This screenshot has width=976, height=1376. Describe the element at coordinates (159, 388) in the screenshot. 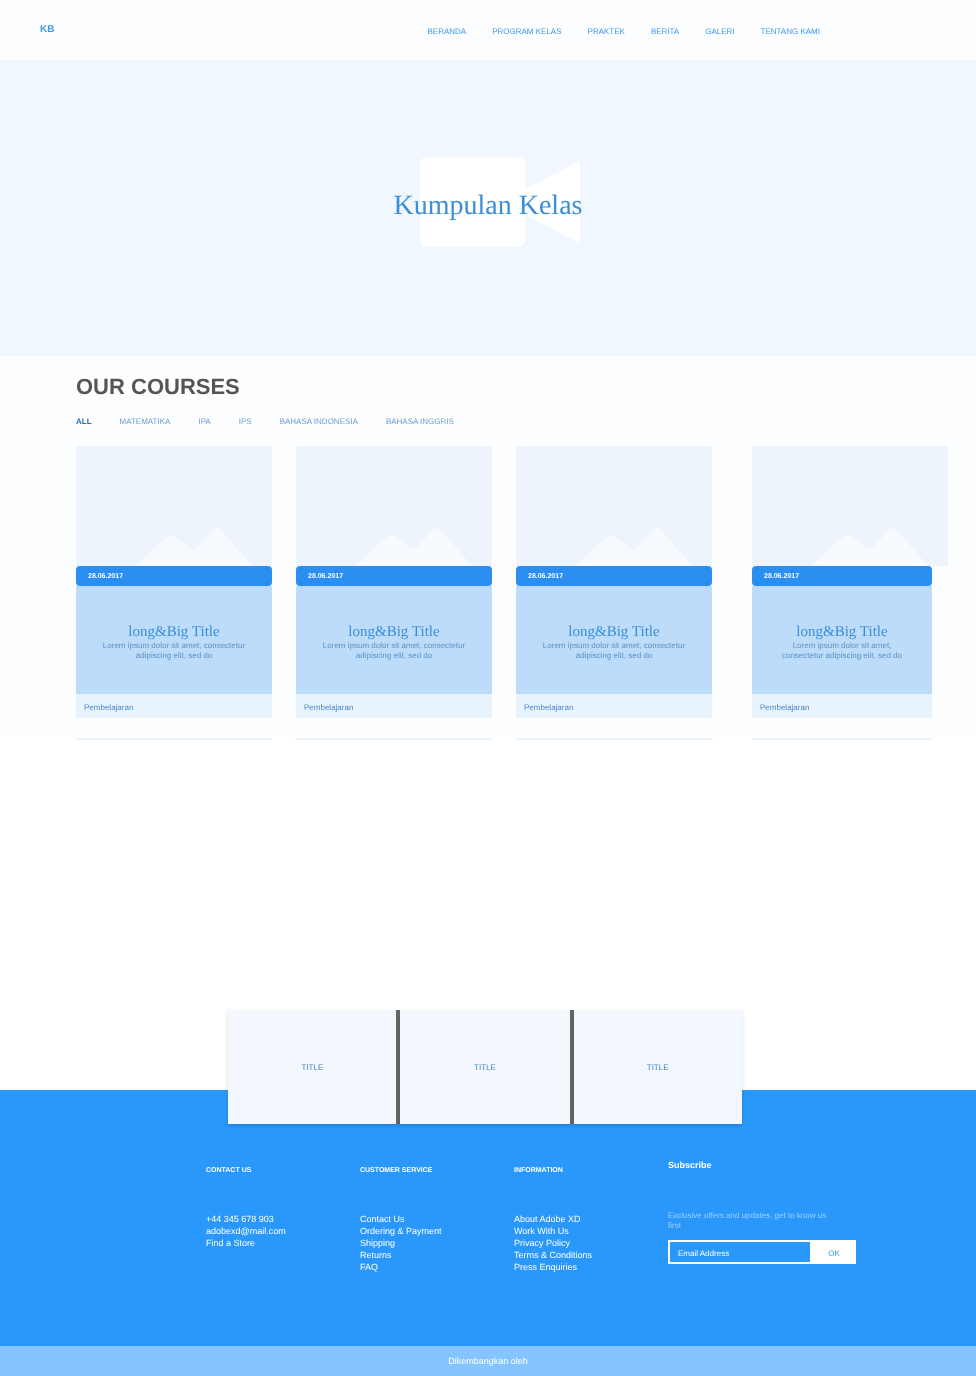

I see `section-heading: OUR COURSES` at that location.